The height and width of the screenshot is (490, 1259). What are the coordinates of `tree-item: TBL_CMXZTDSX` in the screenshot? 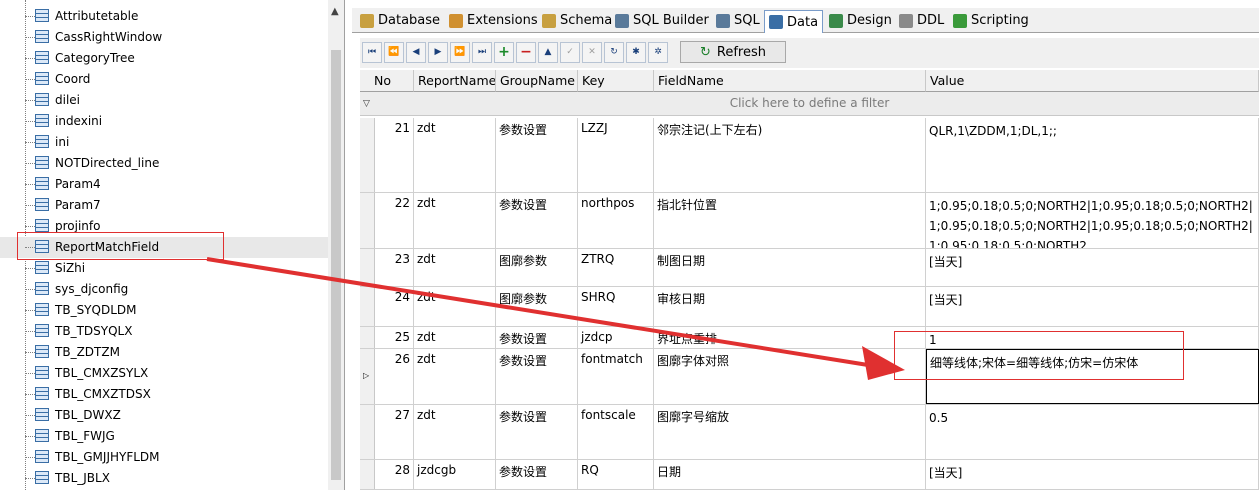 It's located at (165, 394).